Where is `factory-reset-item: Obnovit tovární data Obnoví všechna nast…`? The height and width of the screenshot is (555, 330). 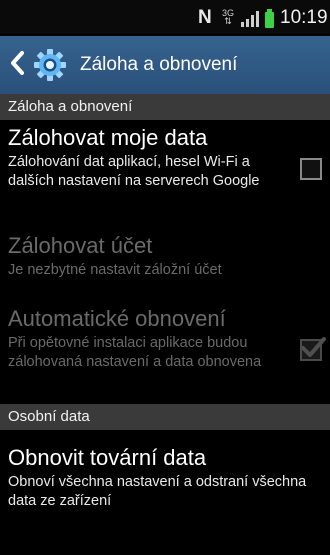 factory-reset-item: Obnovit tovární data Obnoví všechna nast… is located at coordinates (165, 481).